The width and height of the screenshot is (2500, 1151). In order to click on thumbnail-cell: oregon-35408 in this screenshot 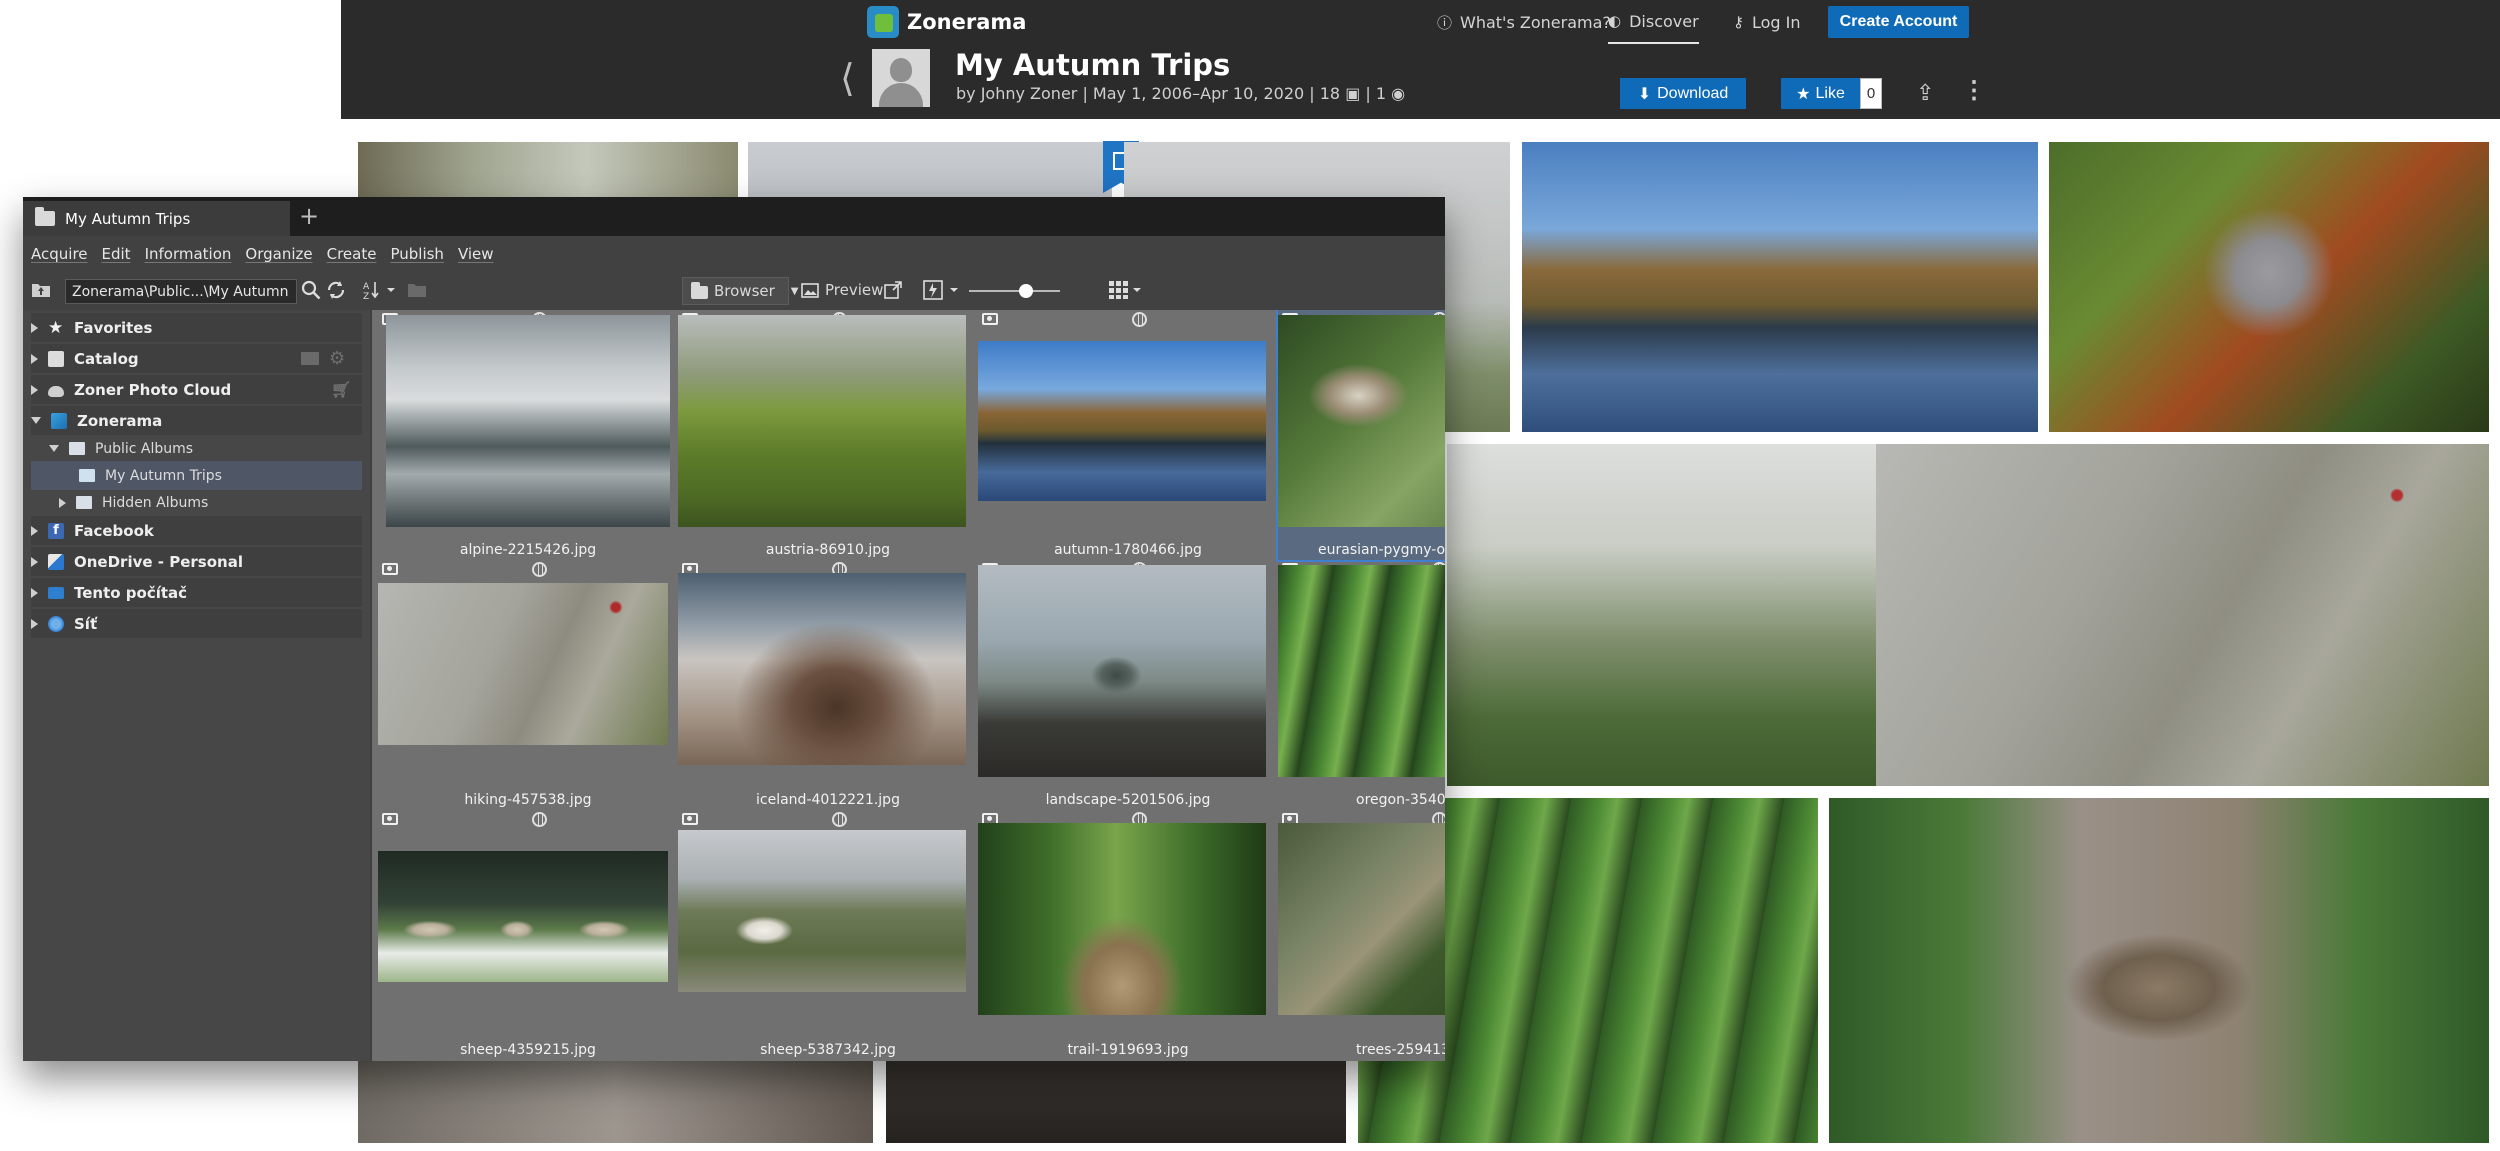, I will do `click(1361, 685)`.